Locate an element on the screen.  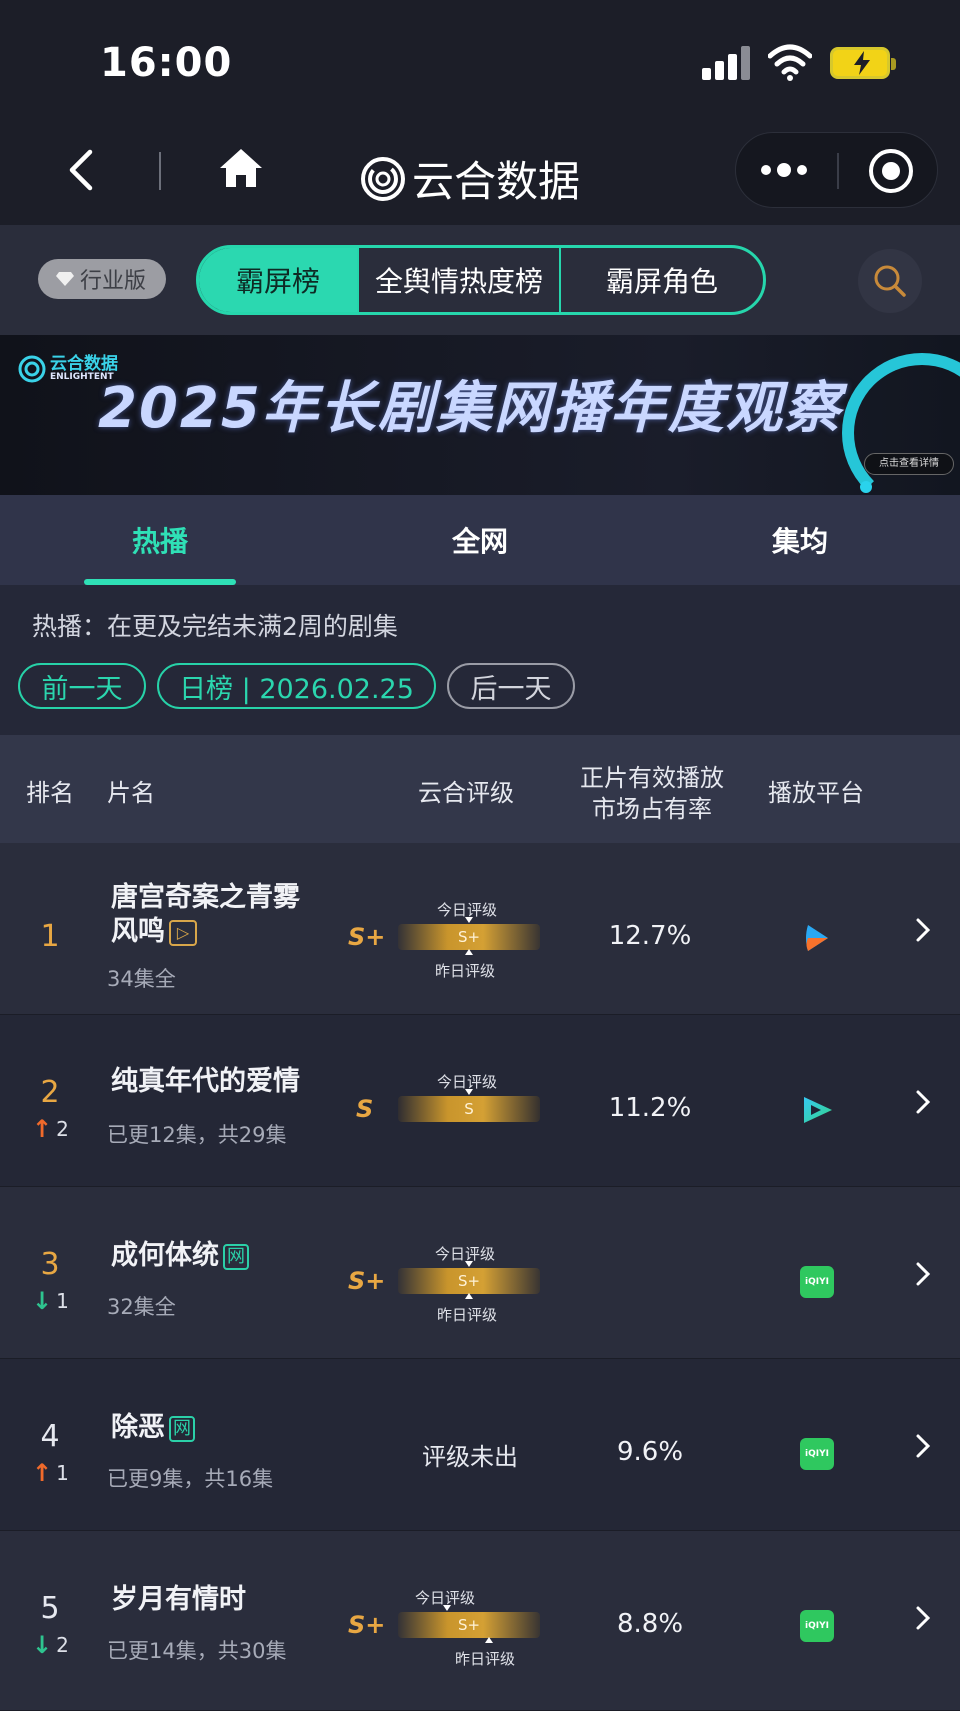
battery-charging-icon is located at coordinates (863, 63).